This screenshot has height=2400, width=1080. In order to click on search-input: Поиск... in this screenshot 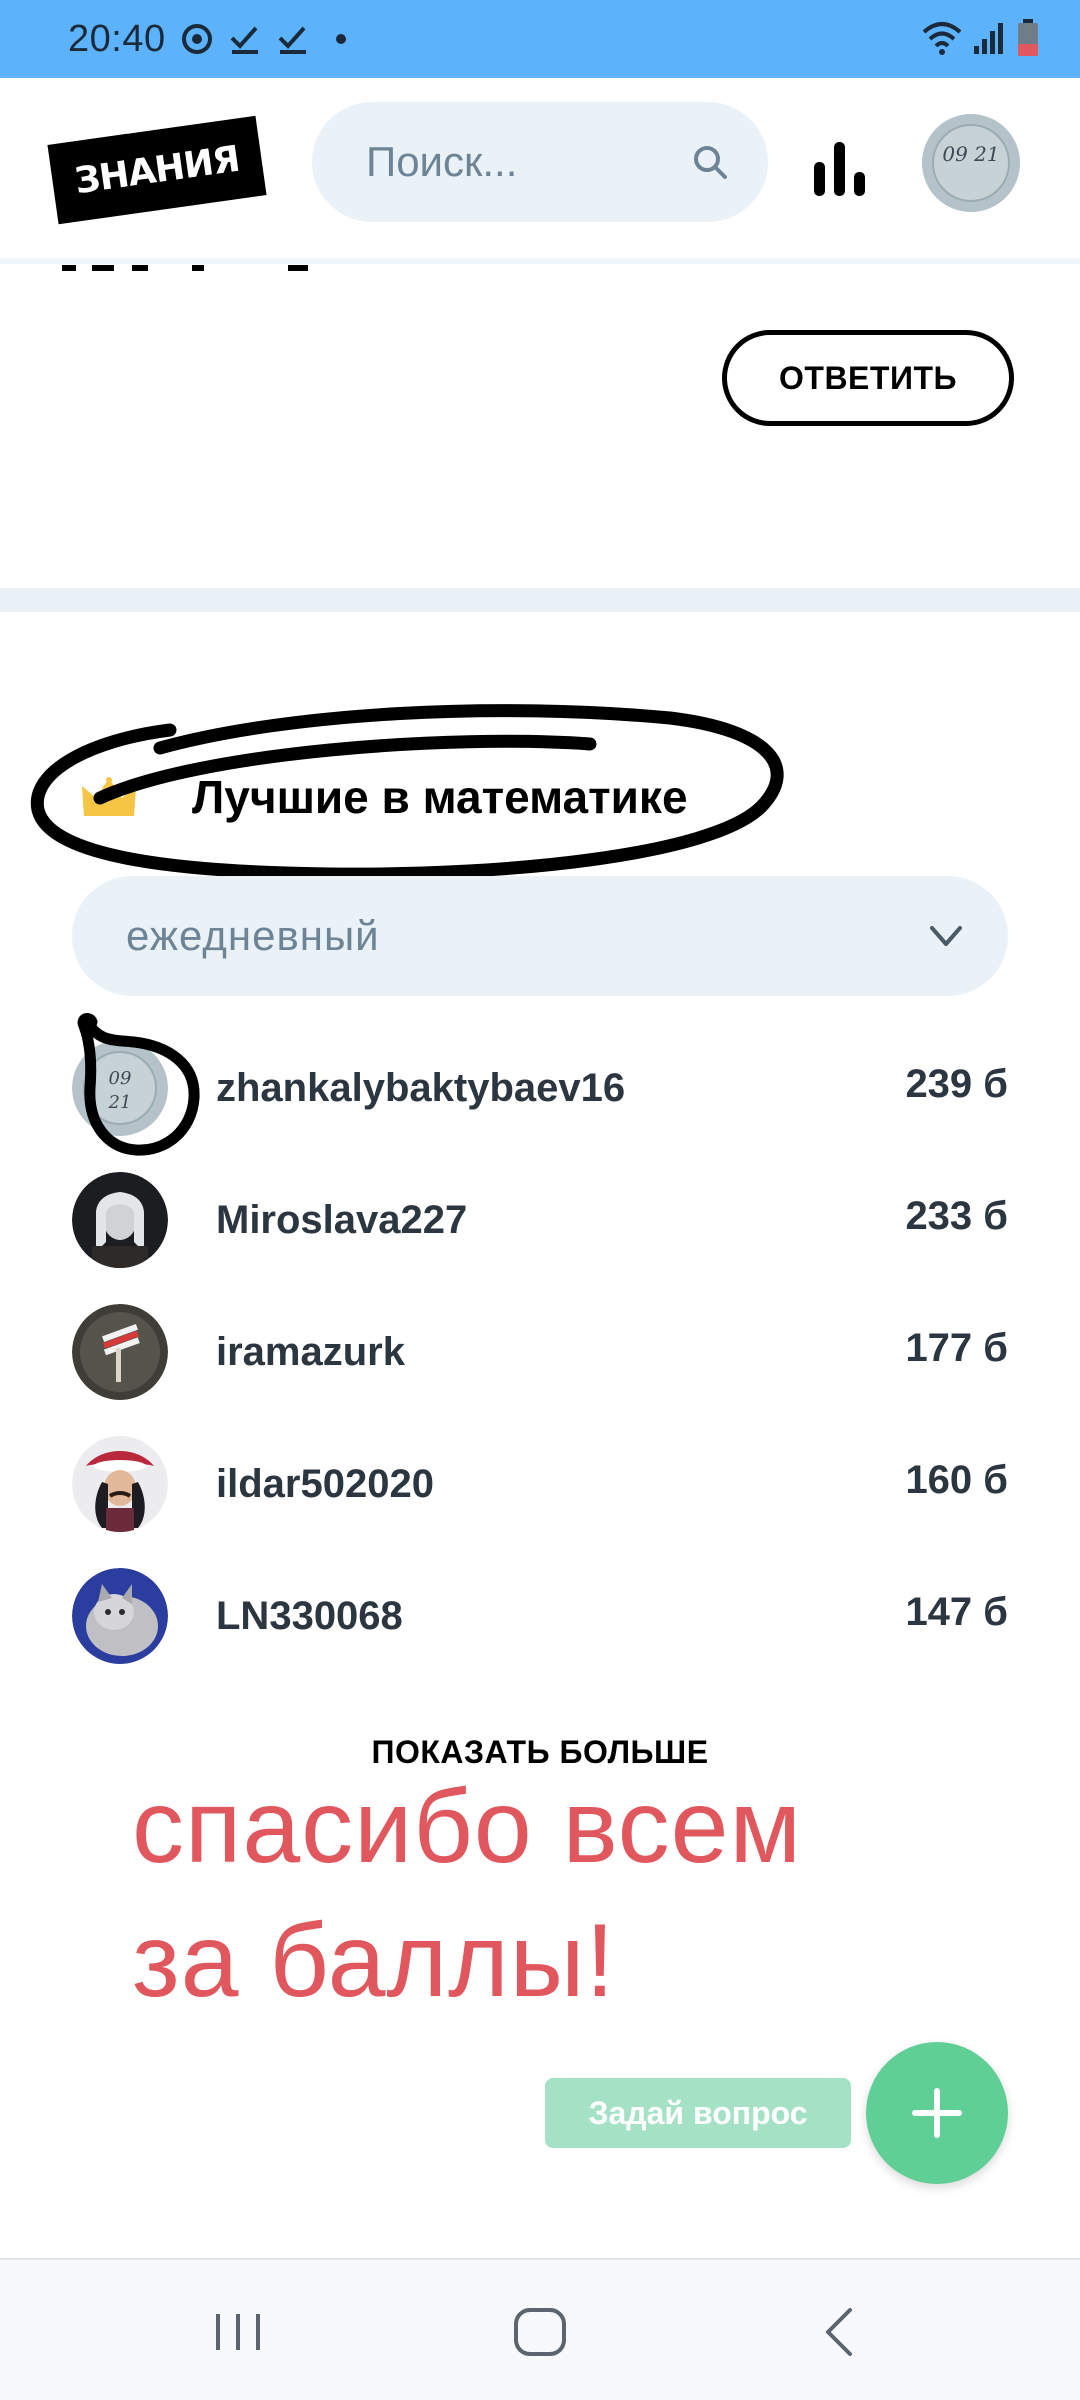, I will do `click(540, 162)`.